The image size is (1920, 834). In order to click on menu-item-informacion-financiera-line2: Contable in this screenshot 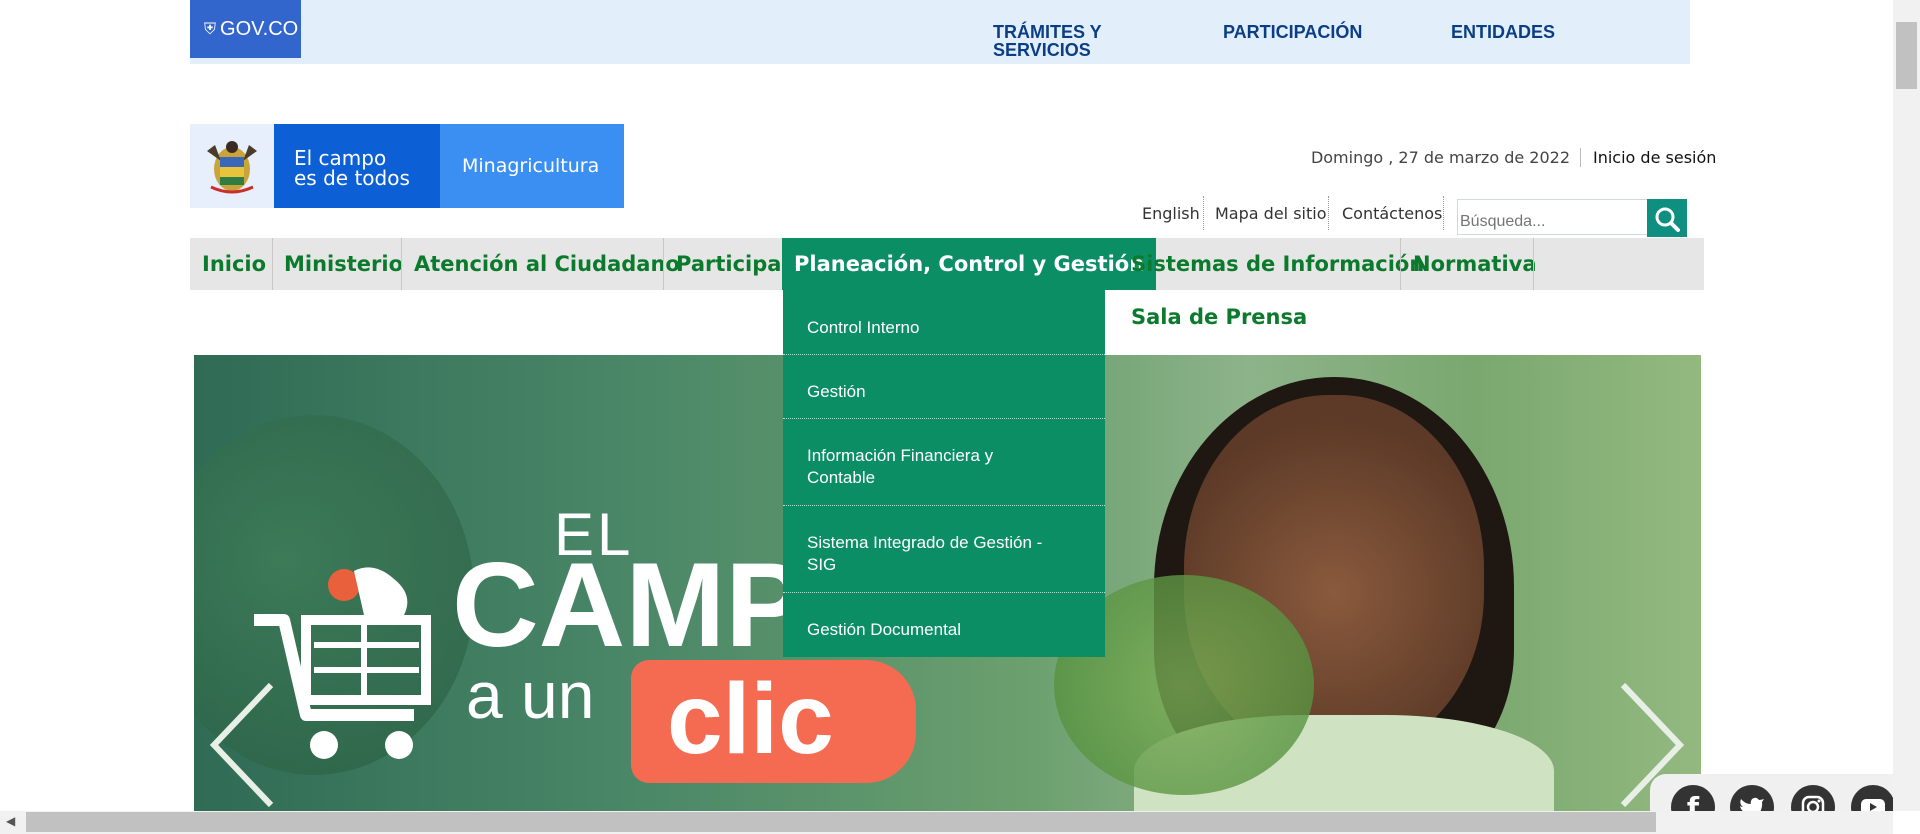, I will do `click(841, 477)`.